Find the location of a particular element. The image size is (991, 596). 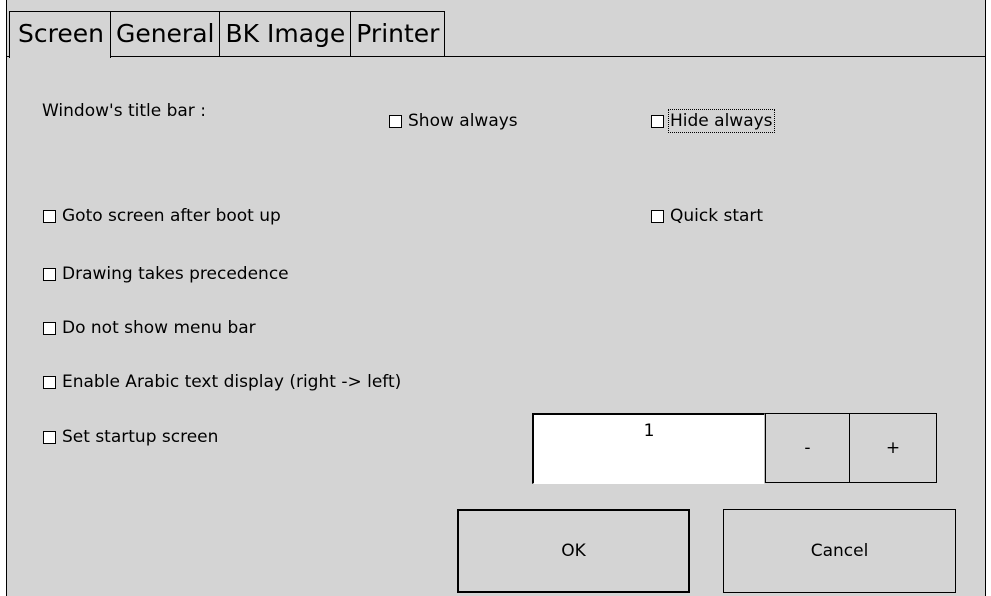

show-always-checkbox: Show always is located at coordinates (453, 121).